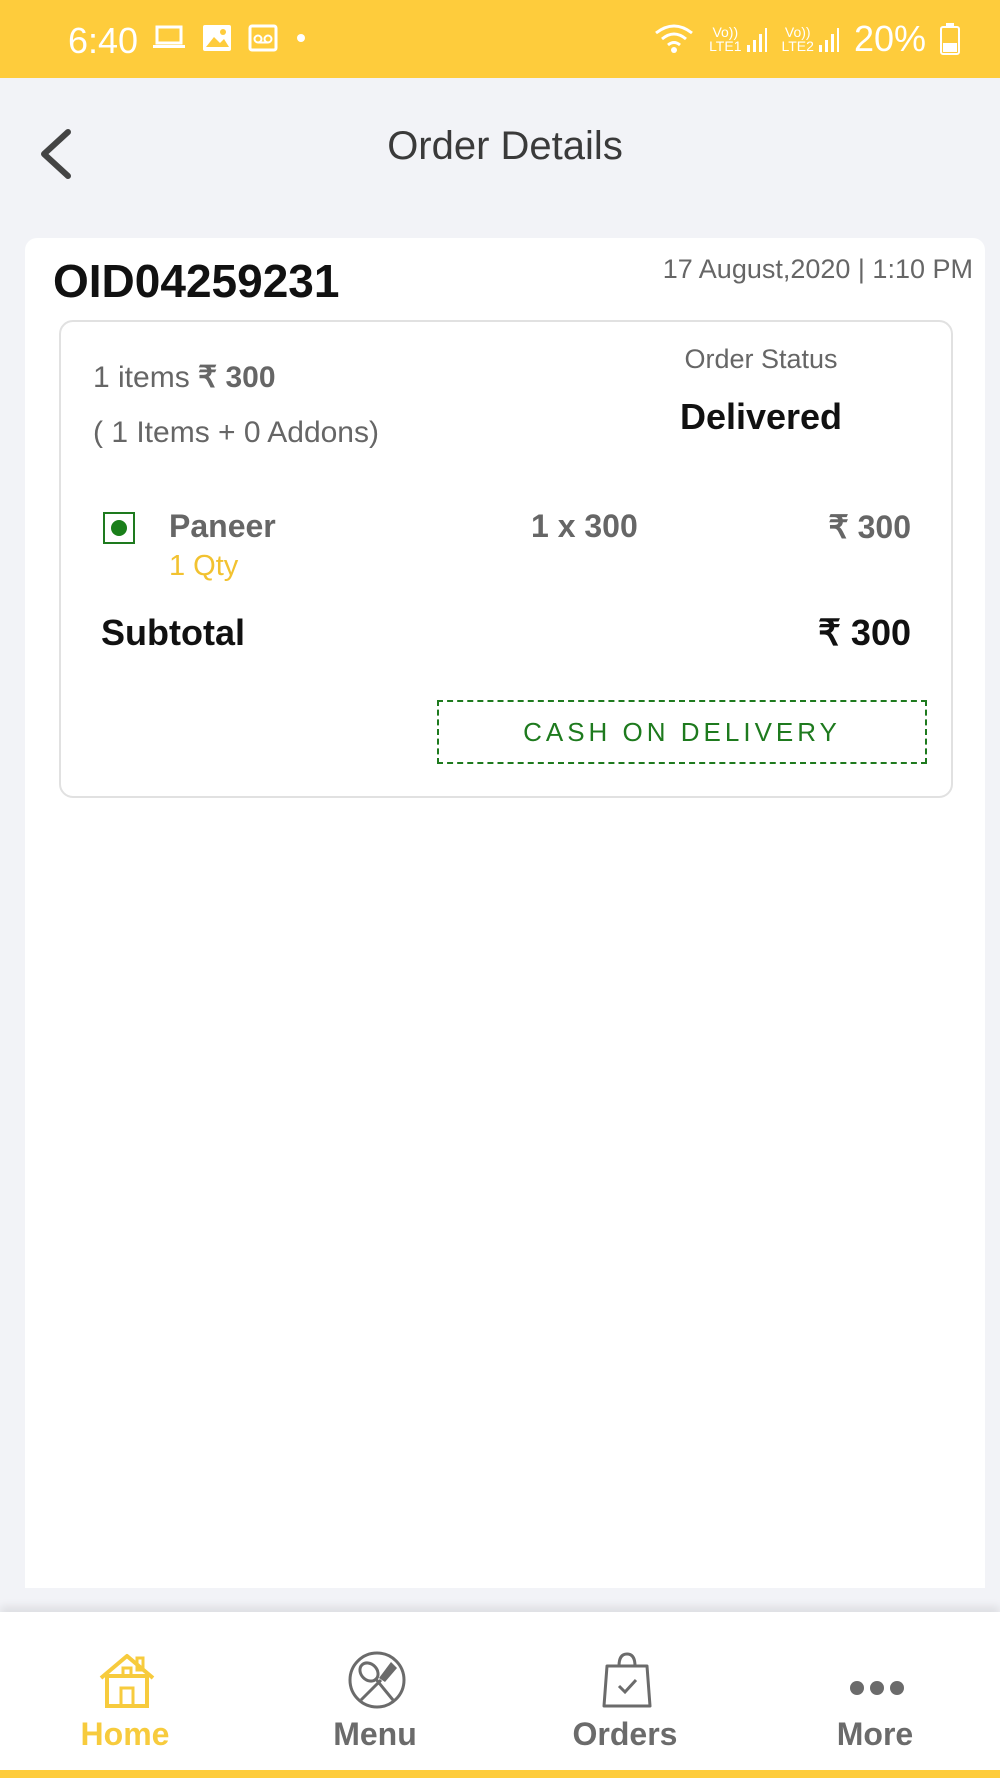 This screenshot has height=1778, width=1000. I want to click on nav-home-label: Home, so click(125, 1734).